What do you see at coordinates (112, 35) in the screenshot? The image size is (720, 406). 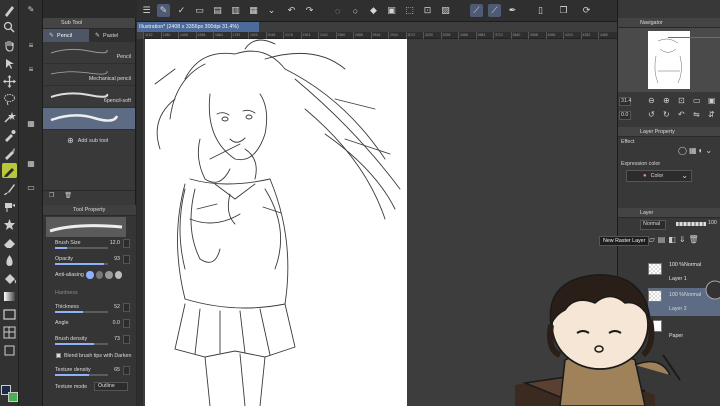 I see `tab-pastel: ✎ Pastel` at bounding box center [112, 35].